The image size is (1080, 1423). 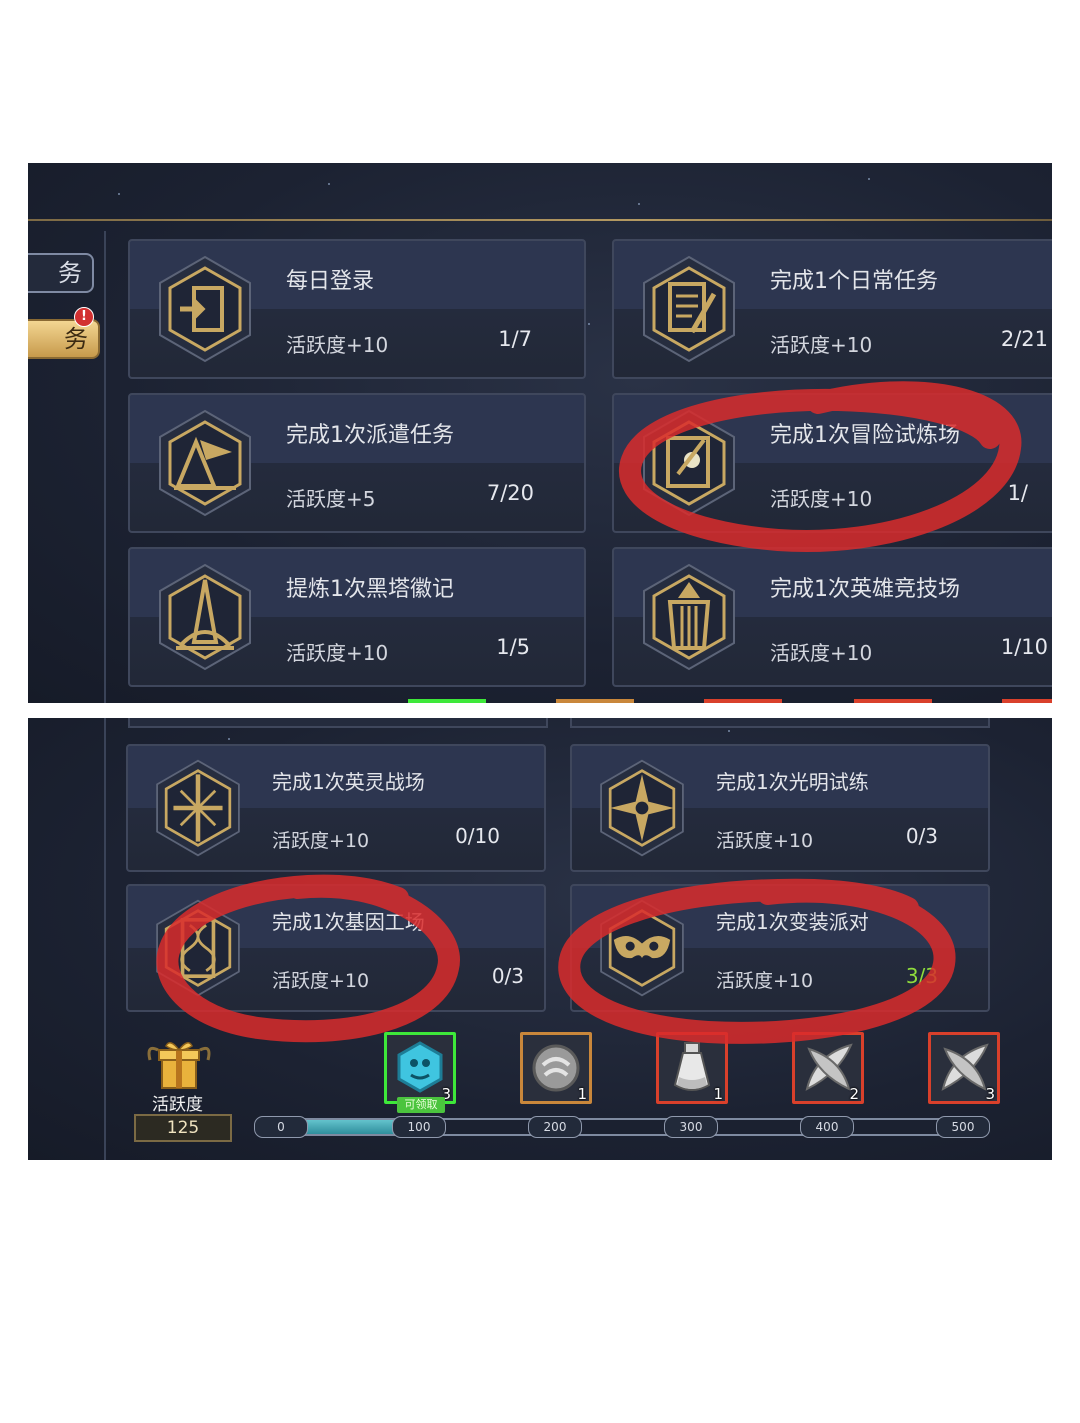 I want to click on task-card-dispatch: 完成1次派遣任务 活跃度+5 7/20, so click(x=357, y=463).